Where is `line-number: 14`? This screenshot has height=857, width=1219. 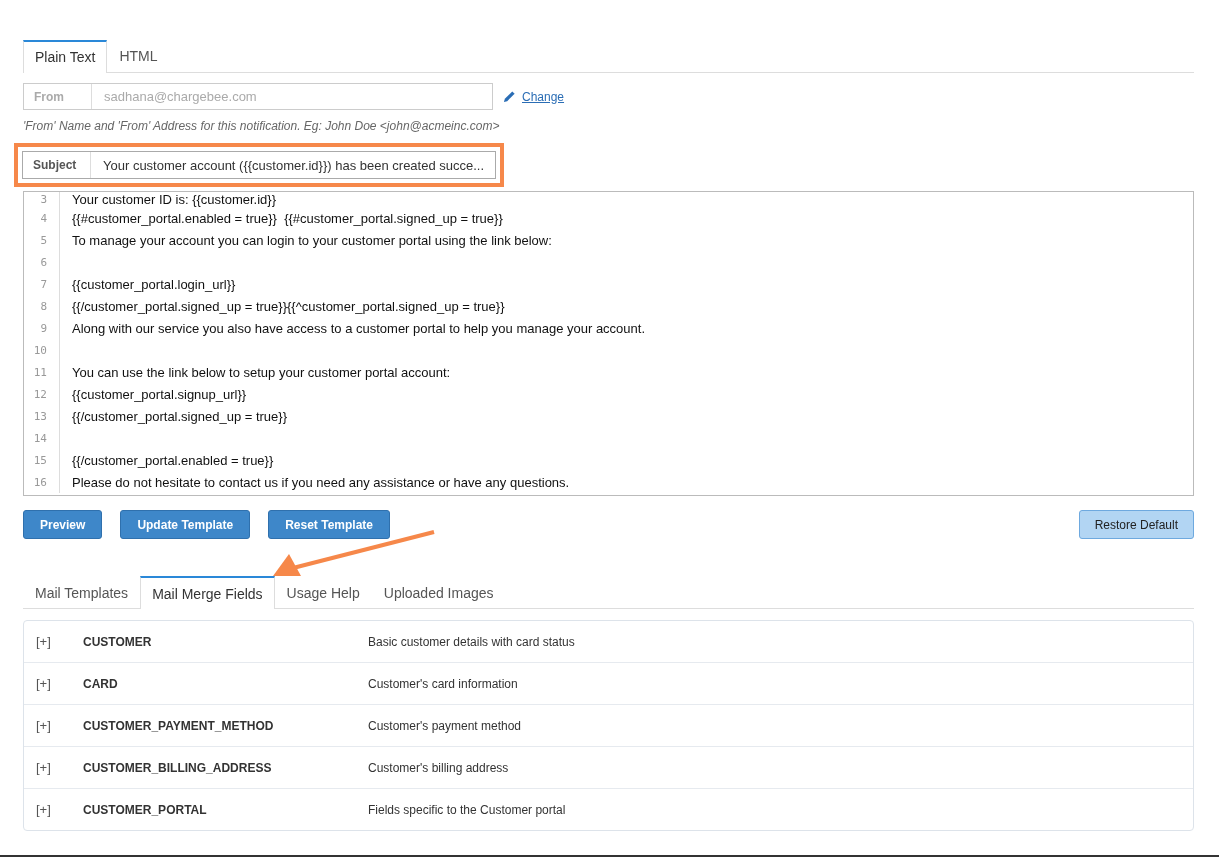 line-number: 14 is located at coordinates (42, 438).